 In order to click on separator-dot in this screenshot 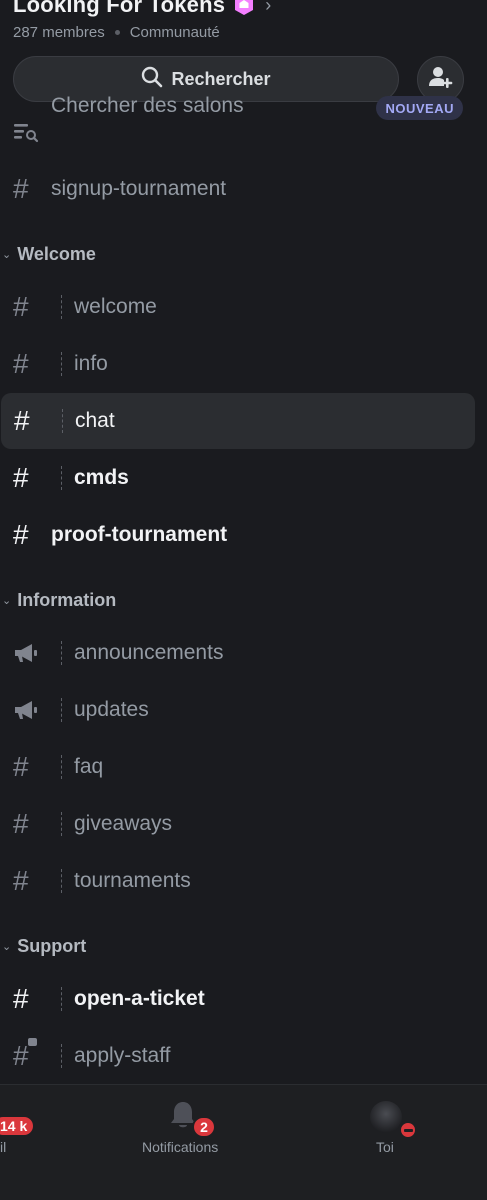, I will do `click(117, 32)`.